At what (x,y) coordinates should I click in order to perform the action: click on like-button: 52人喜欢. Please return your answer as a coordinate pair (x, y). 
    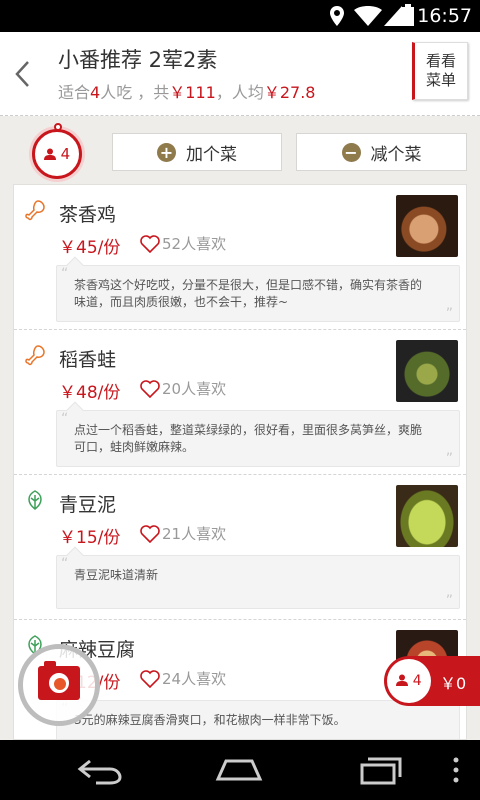
    Looking at the image, I should click on (183, 243).